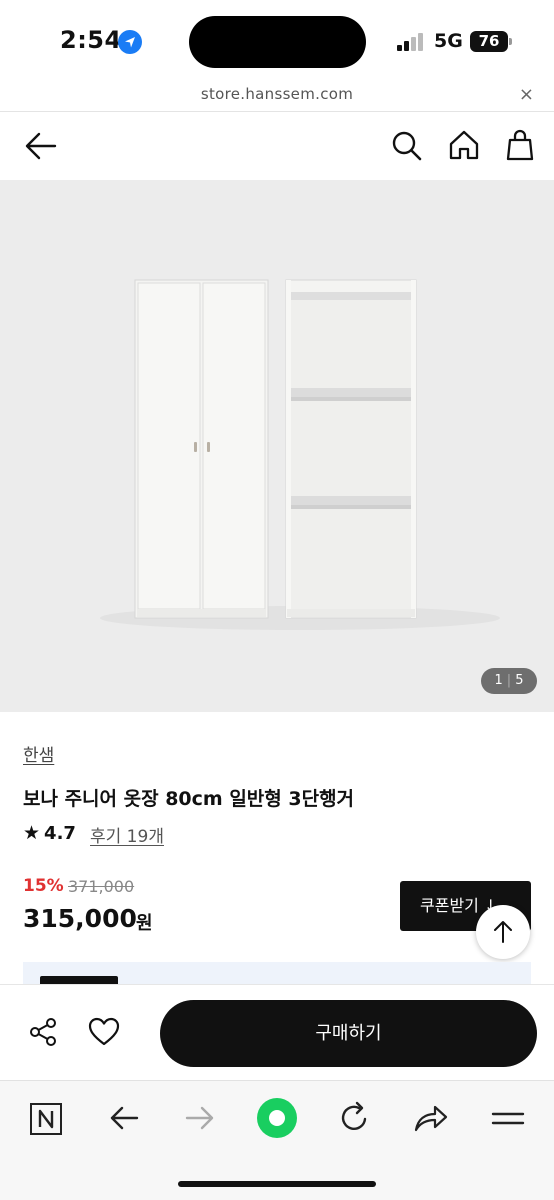 This screenshot has width=554, height=1200. Describe the element at coordinates (127, 834) in the screenshot. I see `reviews-link: 후기 19개` at that location.